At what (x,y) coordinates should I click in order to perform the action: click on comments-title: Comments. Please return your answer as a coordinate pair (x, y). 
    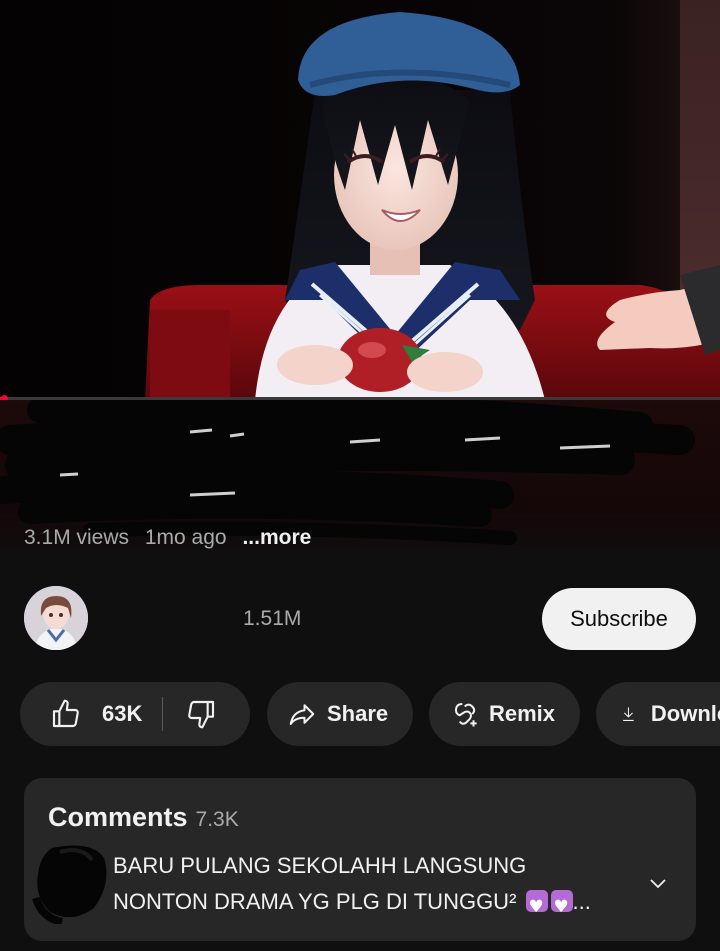
    Looking at the image, I should click on (118, 817).